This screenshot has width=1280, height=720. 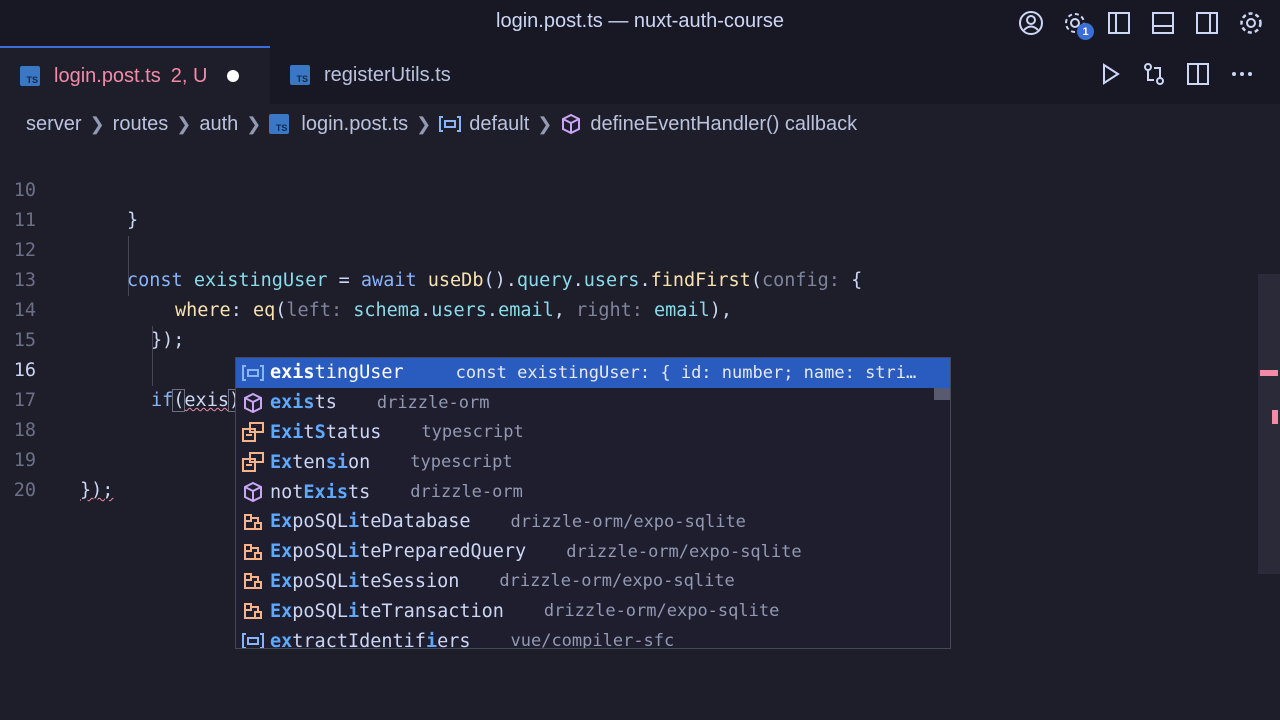 I want to click on tab-problem-status: 2, U, so click(x=189, y=75).